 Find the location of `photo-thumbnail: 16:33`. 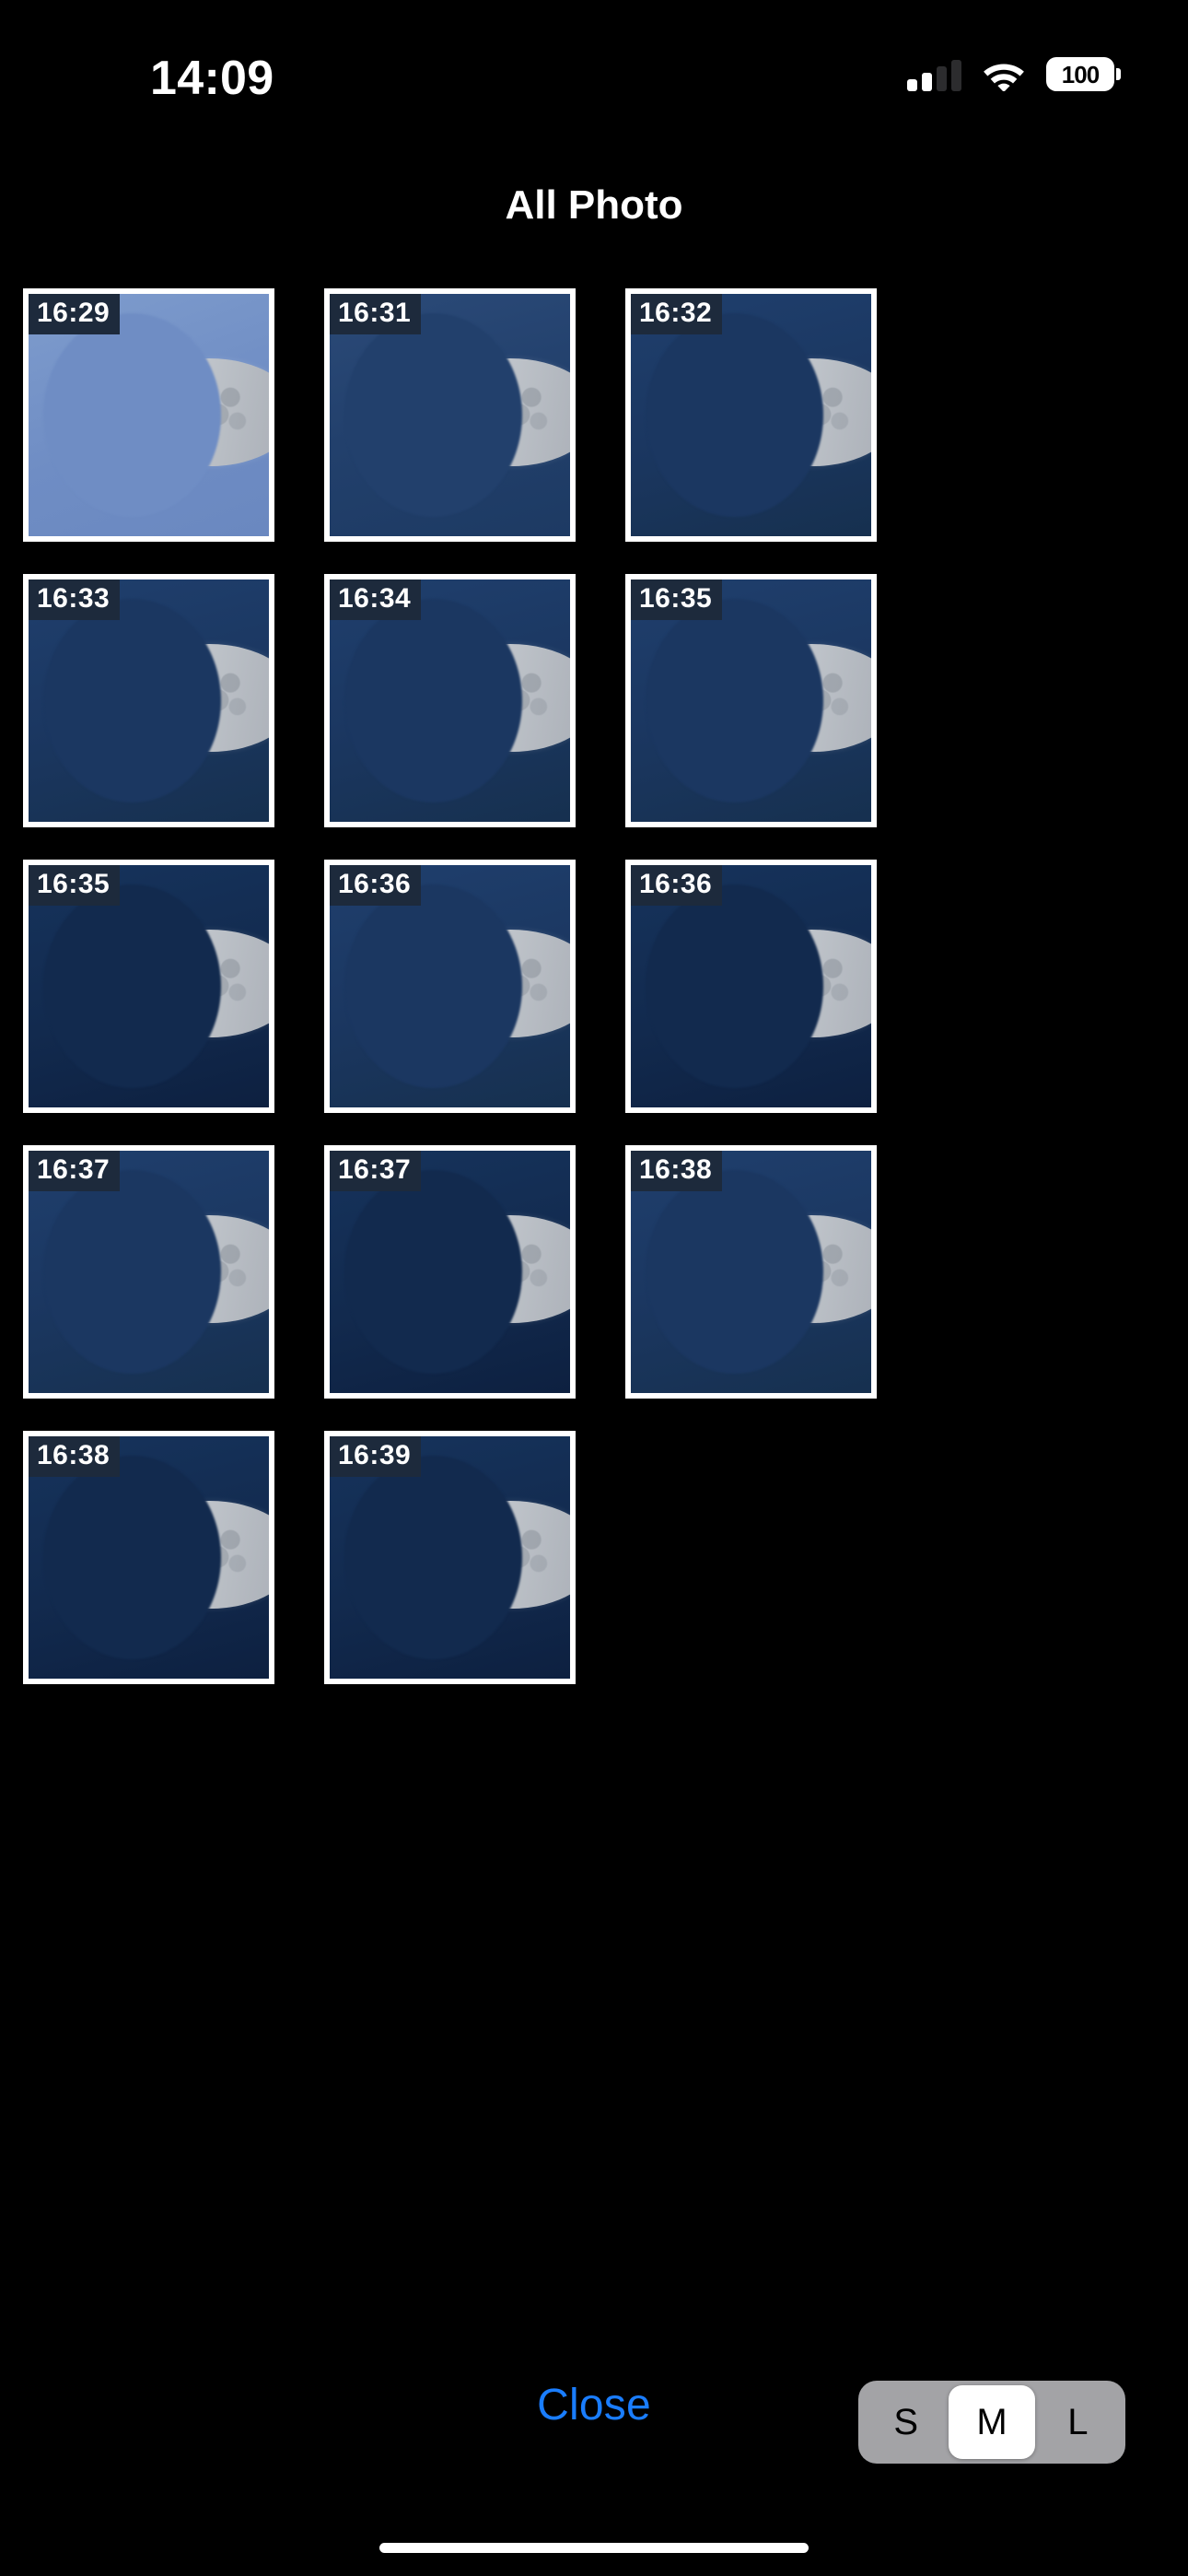

photo-thumbnail: 16:33 is located at coordinates (148, 700).